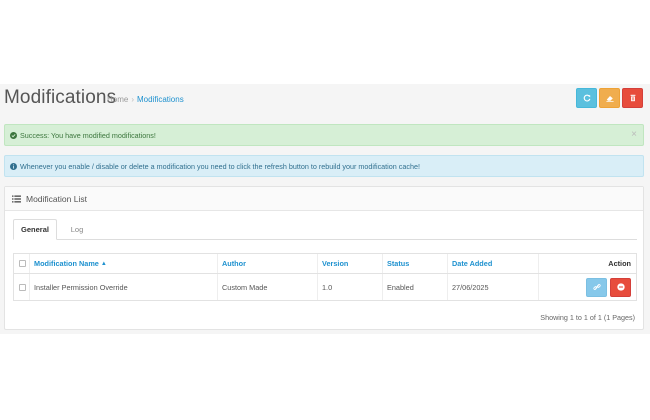 The height and width of the screenshot is (420, 650). Describe the element at coordinates (325, 229) in the screenshot. I see `tabs: General Log` at that location.